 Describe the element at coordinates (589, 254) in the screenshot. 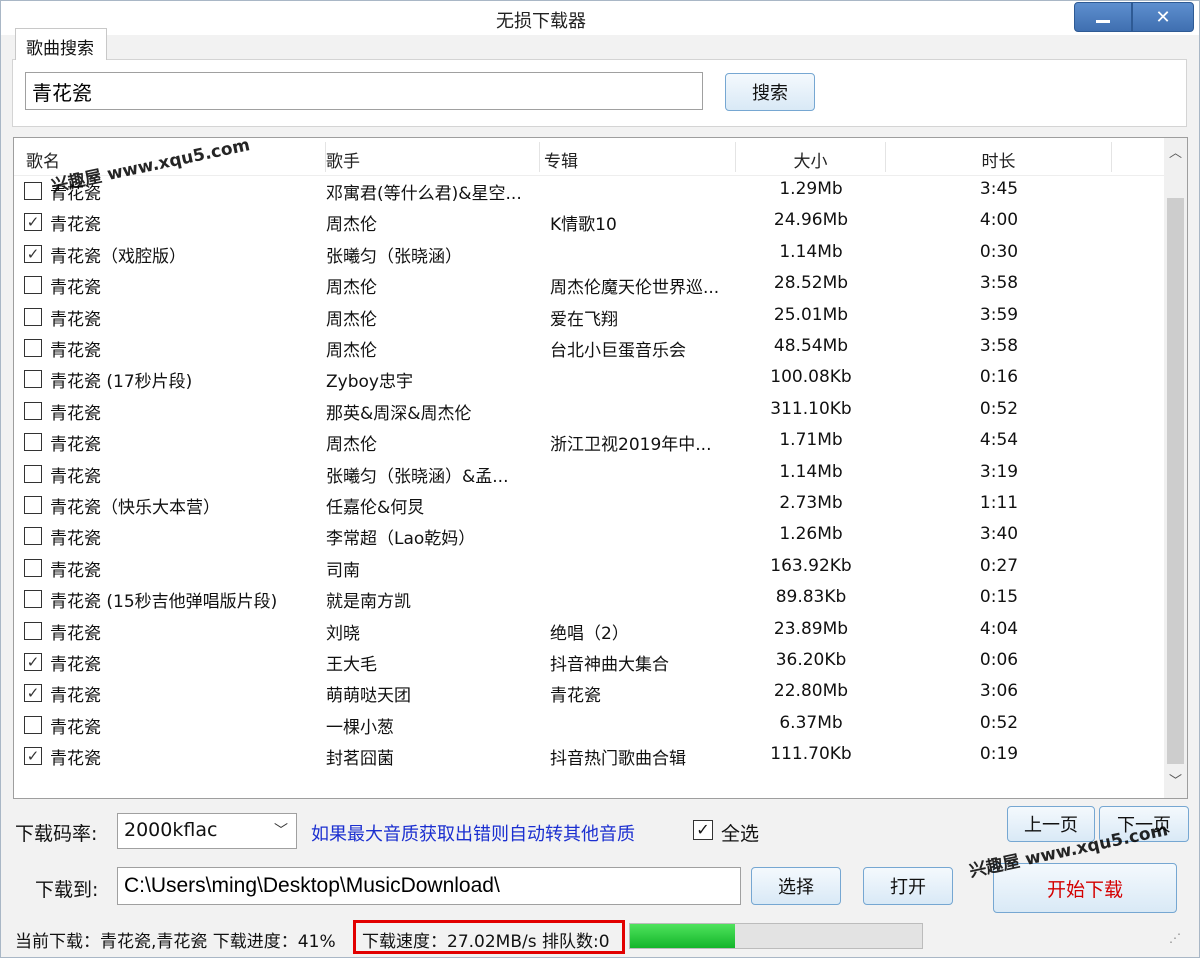

I see `table-row: ✓ 青花瓷（戏腔版） 张曦匀（张晓涵） 1.14Mb 0:30` at that location.